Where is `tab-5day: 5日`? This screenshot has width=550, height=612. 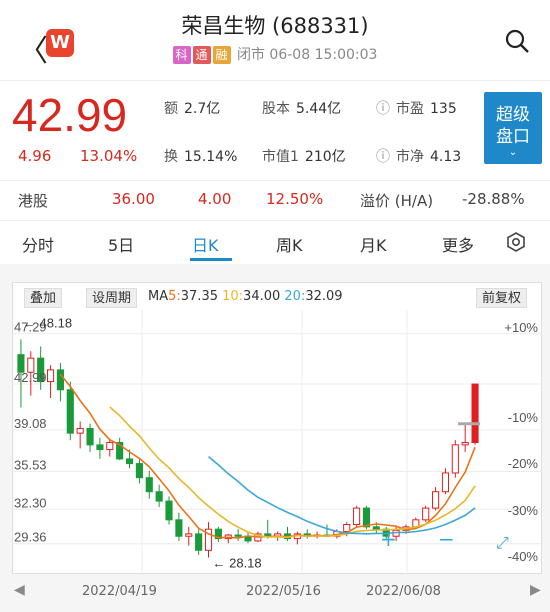 tab-5day: 5日 is located at coordinates (121, 244).